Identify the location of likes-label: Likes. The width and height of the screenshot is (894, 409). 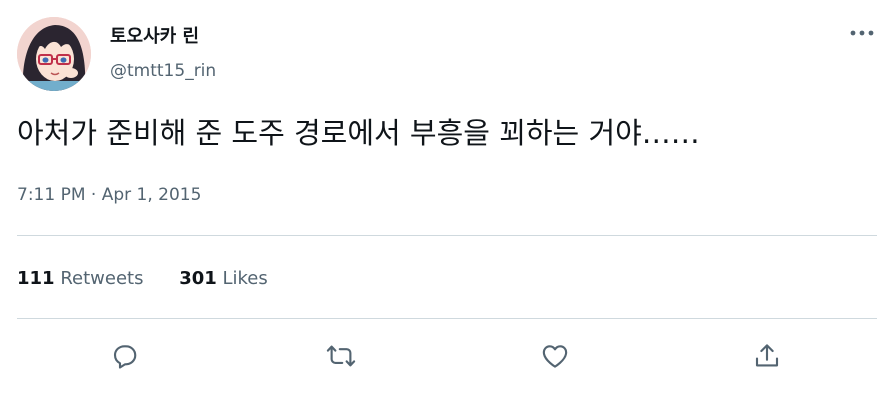
(245, 278).